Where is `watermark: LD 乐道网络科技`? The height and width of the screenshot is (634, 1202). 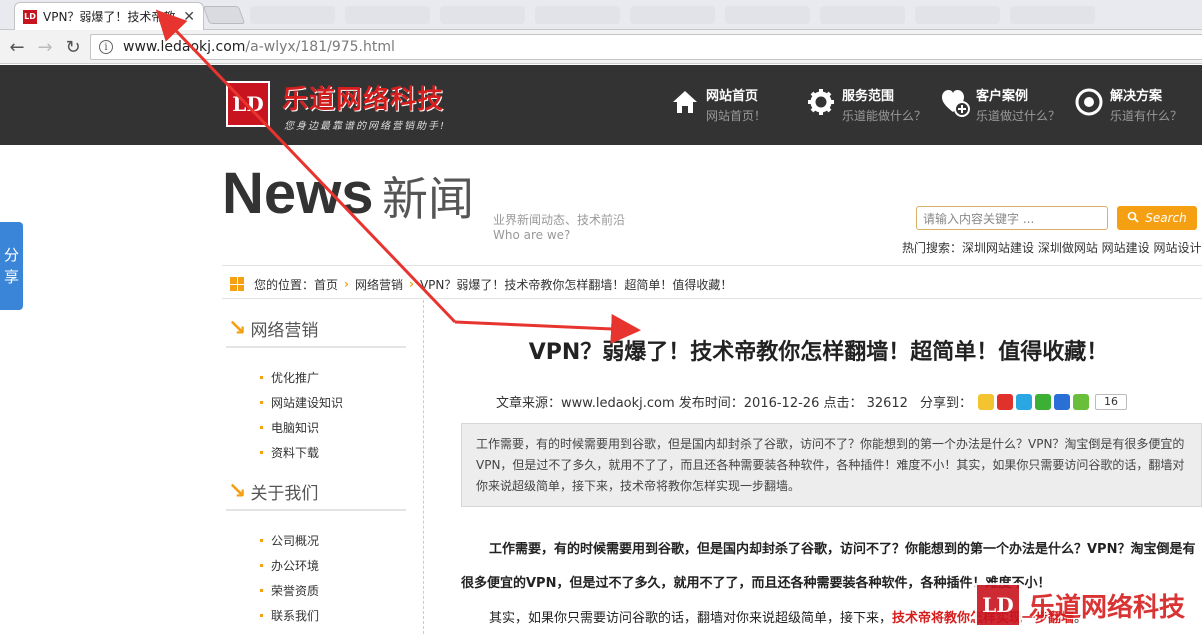 watermark: LD 乐道网络科技 is located at coordinates (1080, 605).